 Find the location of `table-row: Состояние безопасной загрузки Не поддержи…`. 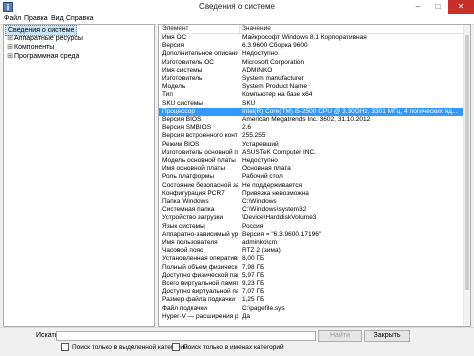

table-row: Состояние безопасной загрузки Не поддержи… is located at coordinates (311, 186).